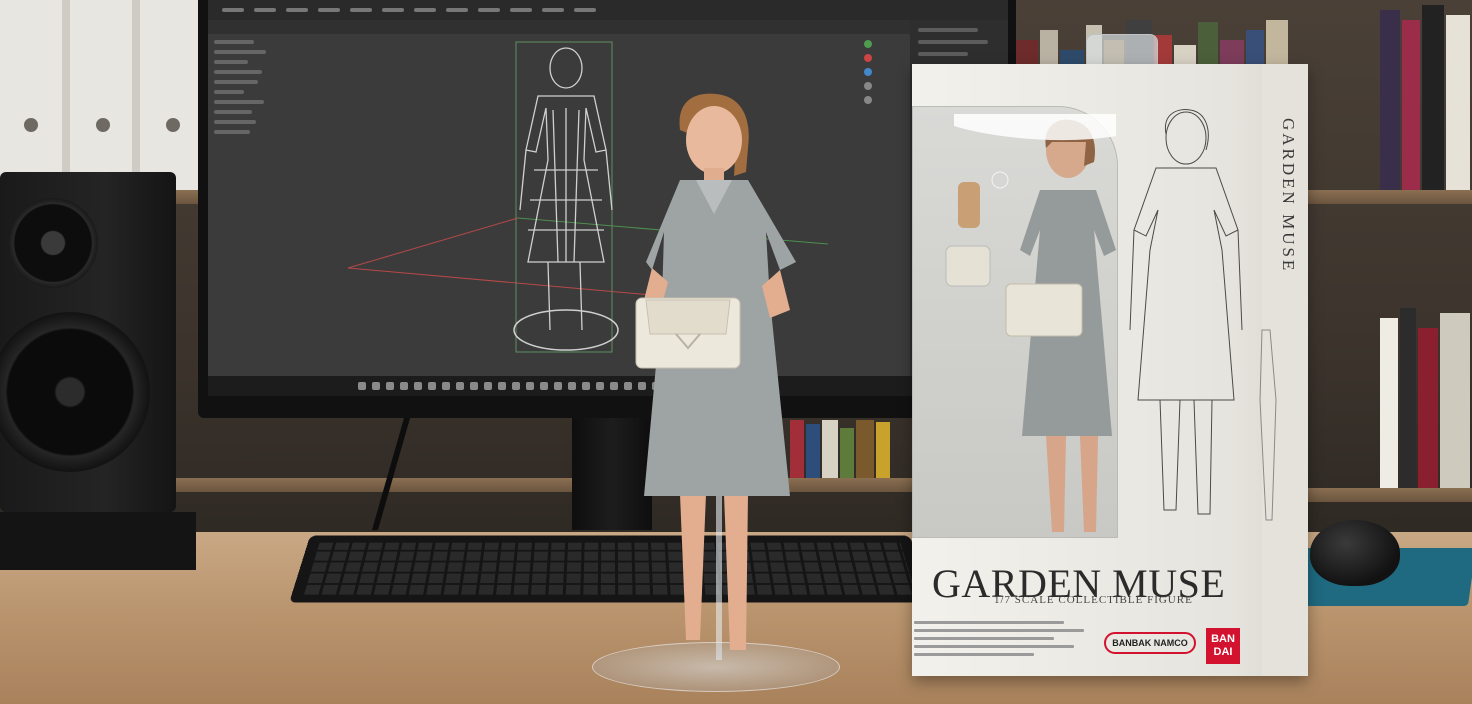 This screenshot has width=1472, height=704. What do you see at coordinates (1223, 652) in the screenshot?
I see `brand-logo-line2: DAI` at bounding box center [1223, 652].